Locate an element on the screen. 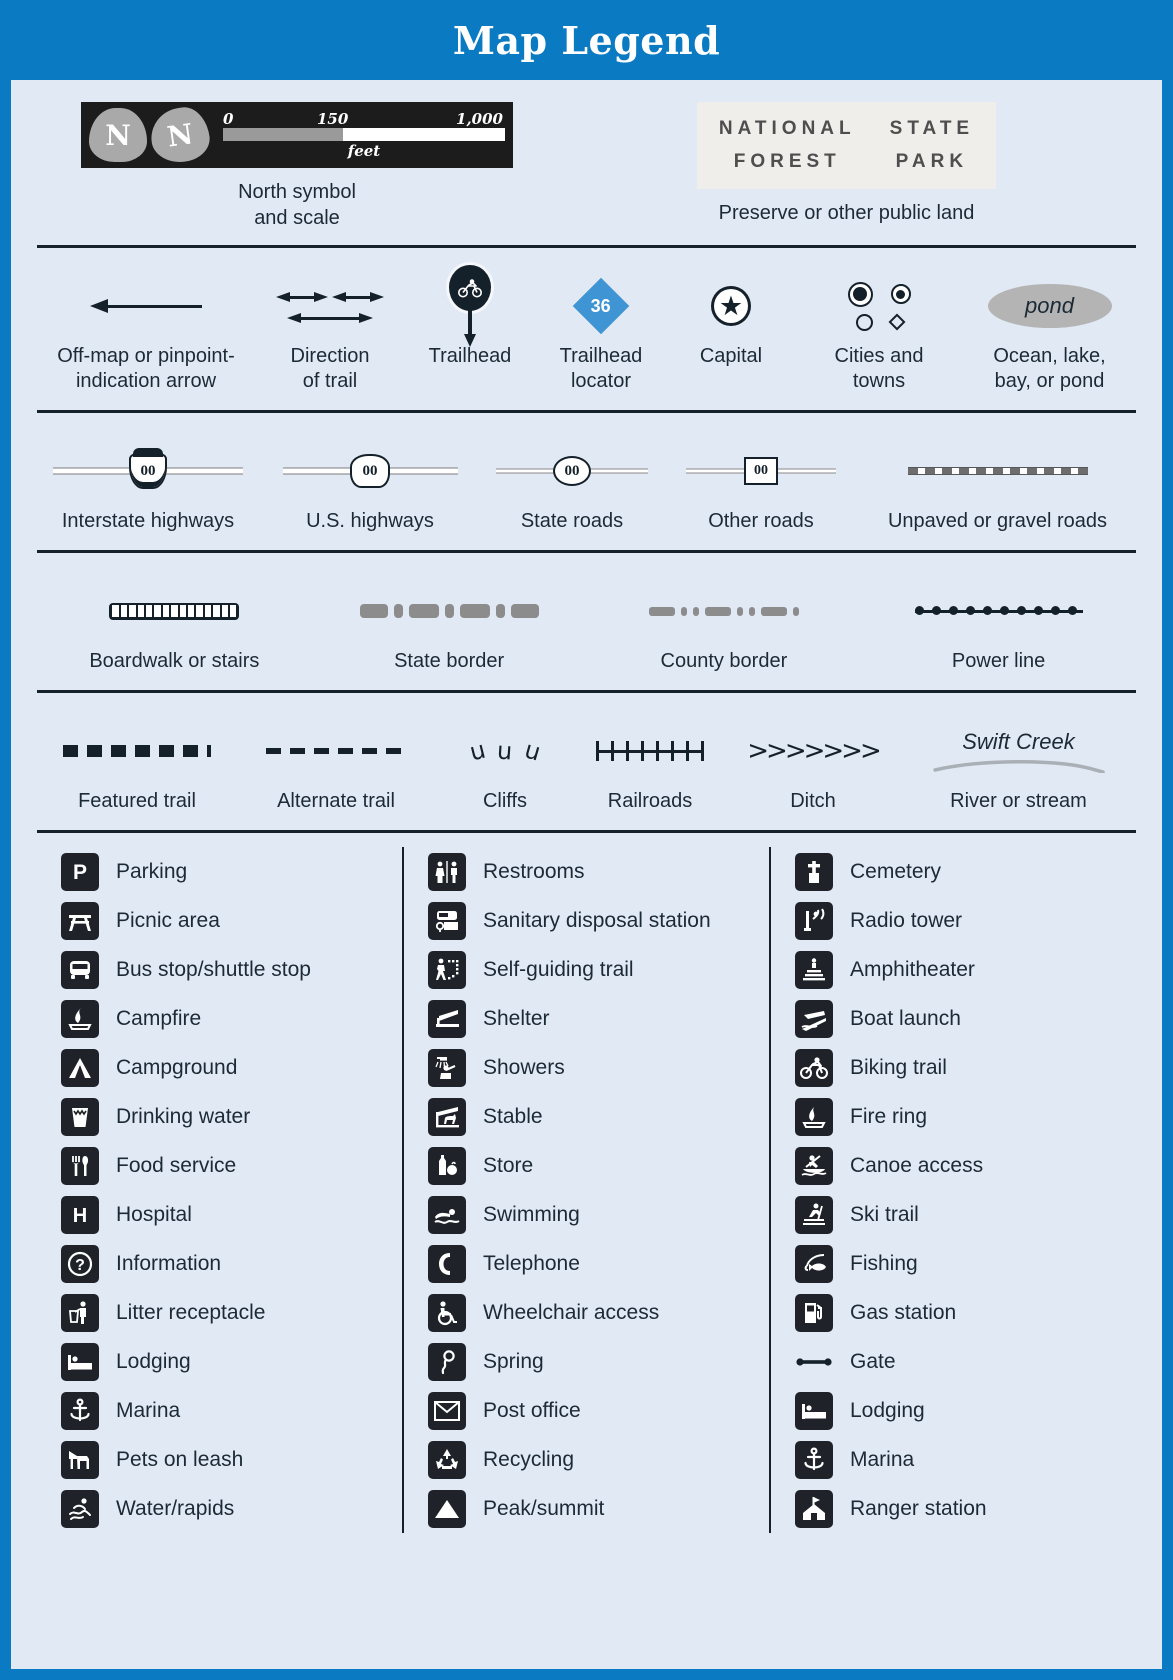 The height and width of the screenshot is (1680, 1173). symbol-cities-and-towns: Cities and towns is located at coordinates (879, 332).